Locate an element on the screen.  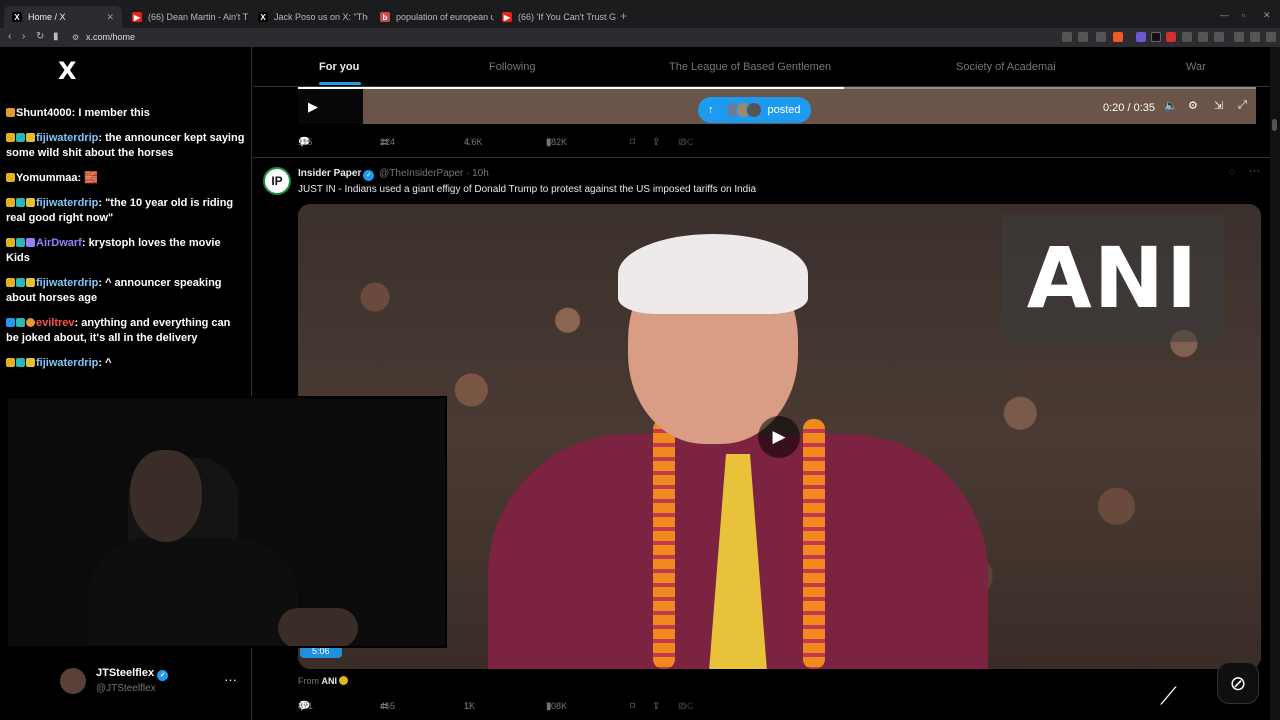
volume-icon: 🔈 is located at coordinates (1171, 105).